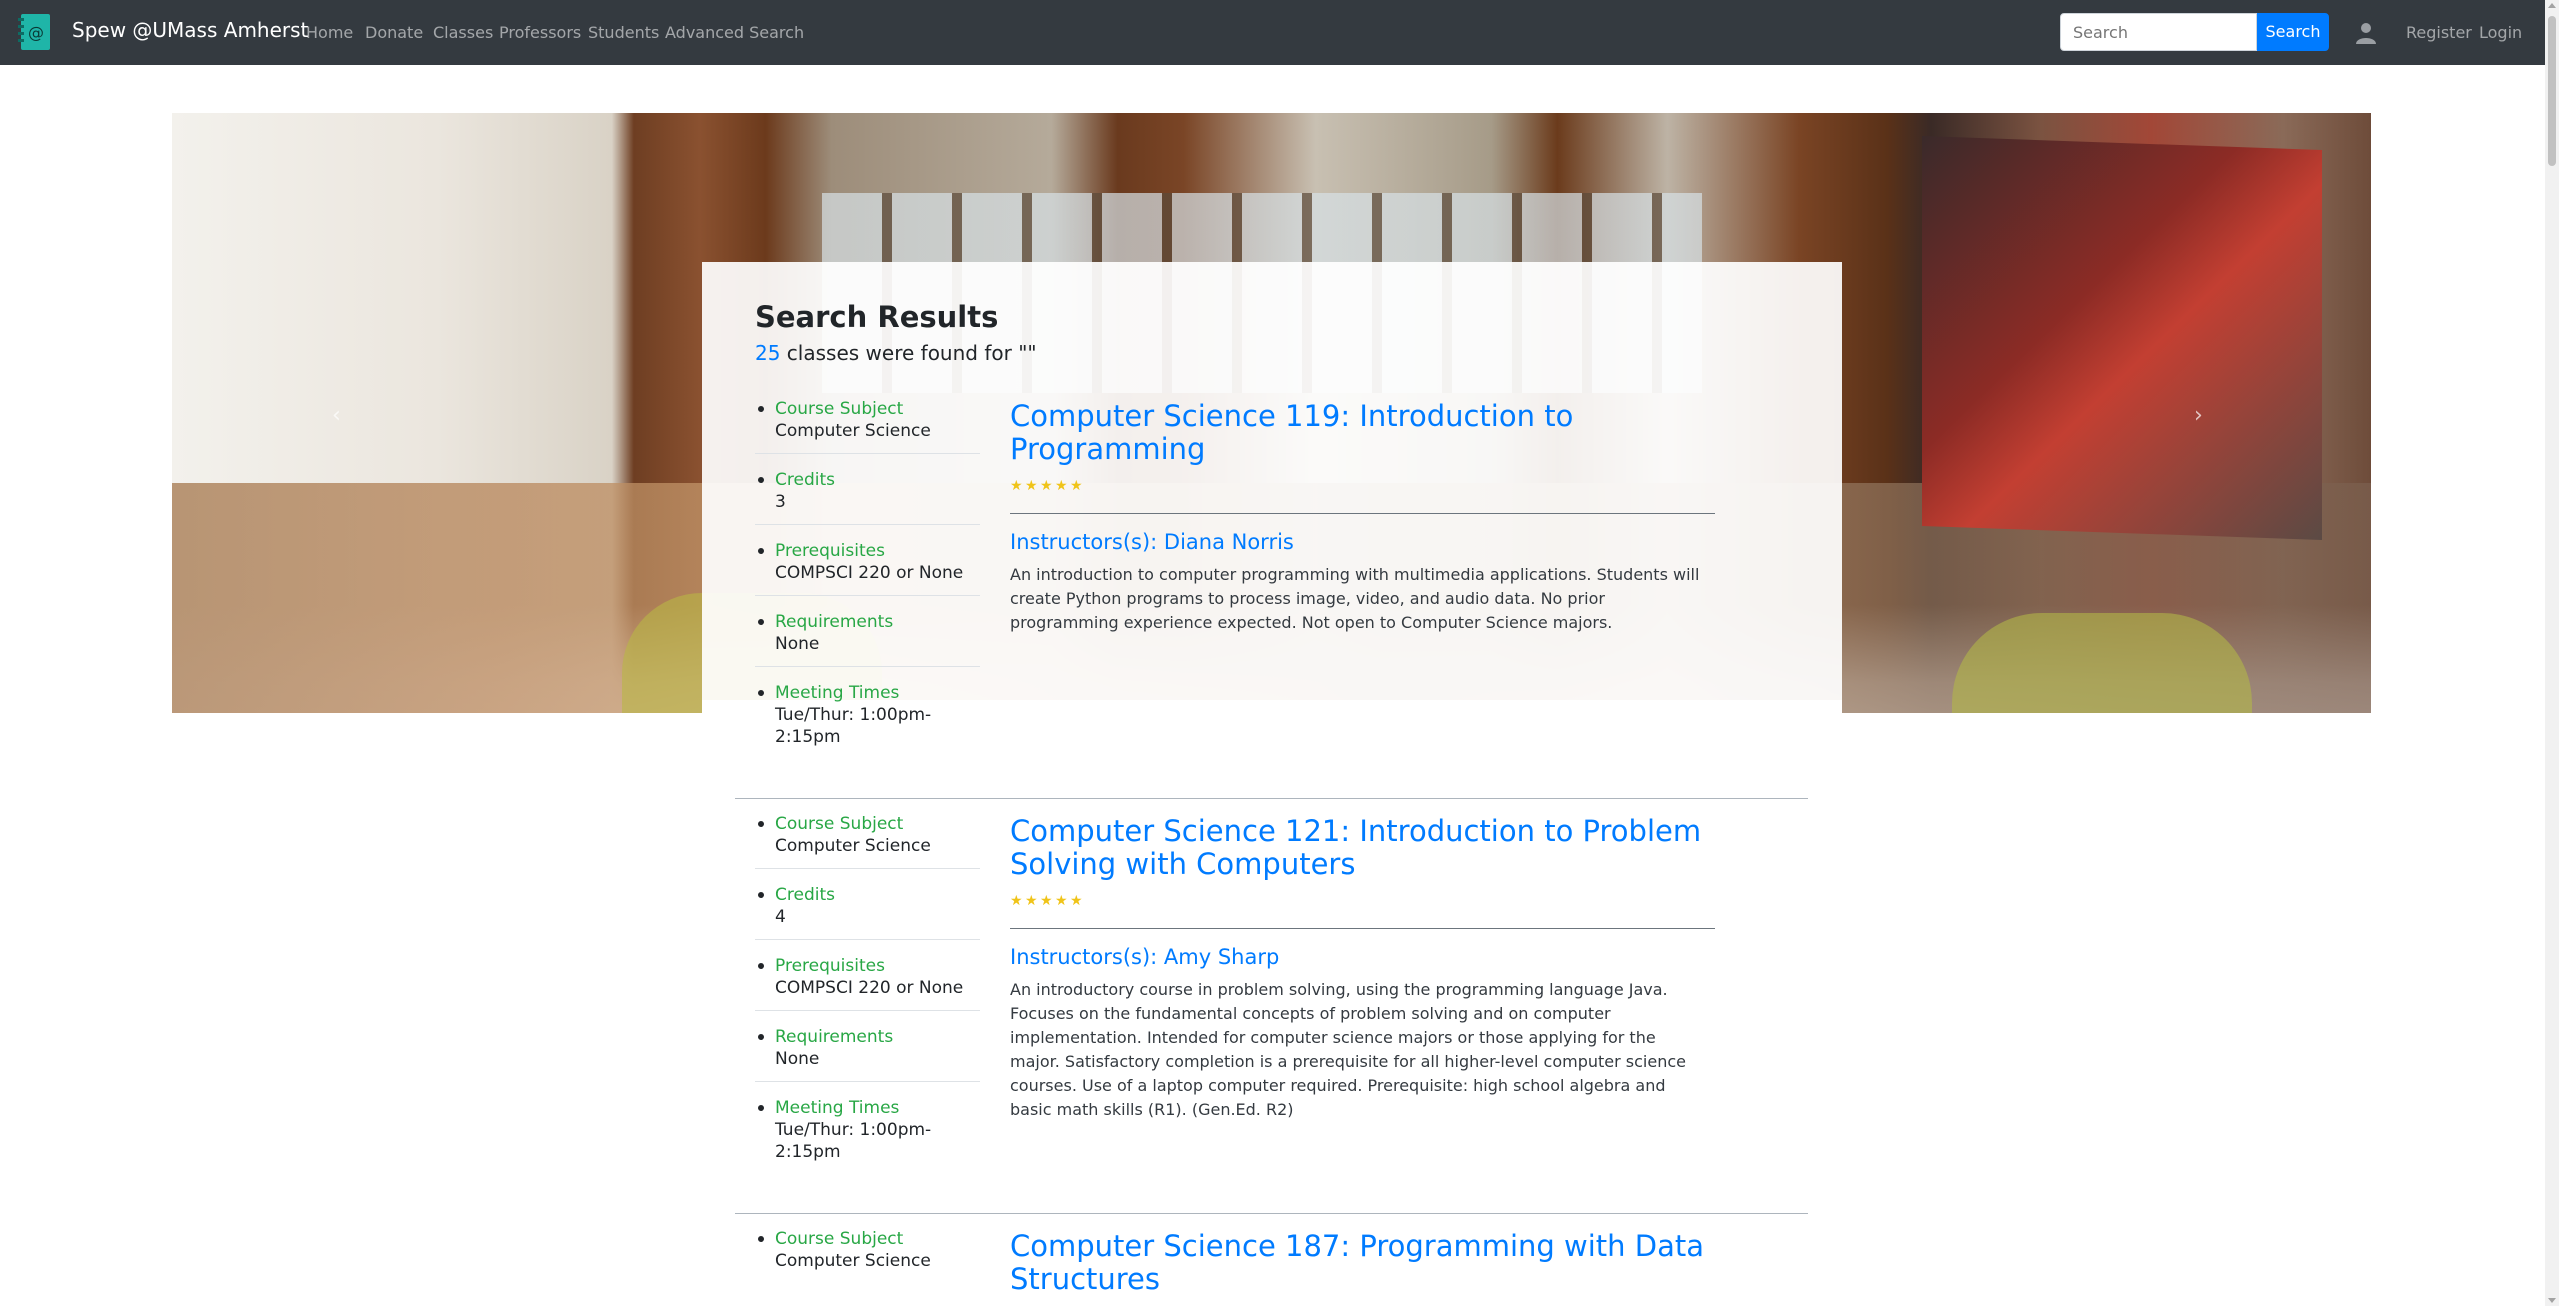 The image size is (2559, 1312). What do you see at coordinates (2552, 91) in the screenshot?
I see `scroll-thumb` at bounding box center [2552, 91].